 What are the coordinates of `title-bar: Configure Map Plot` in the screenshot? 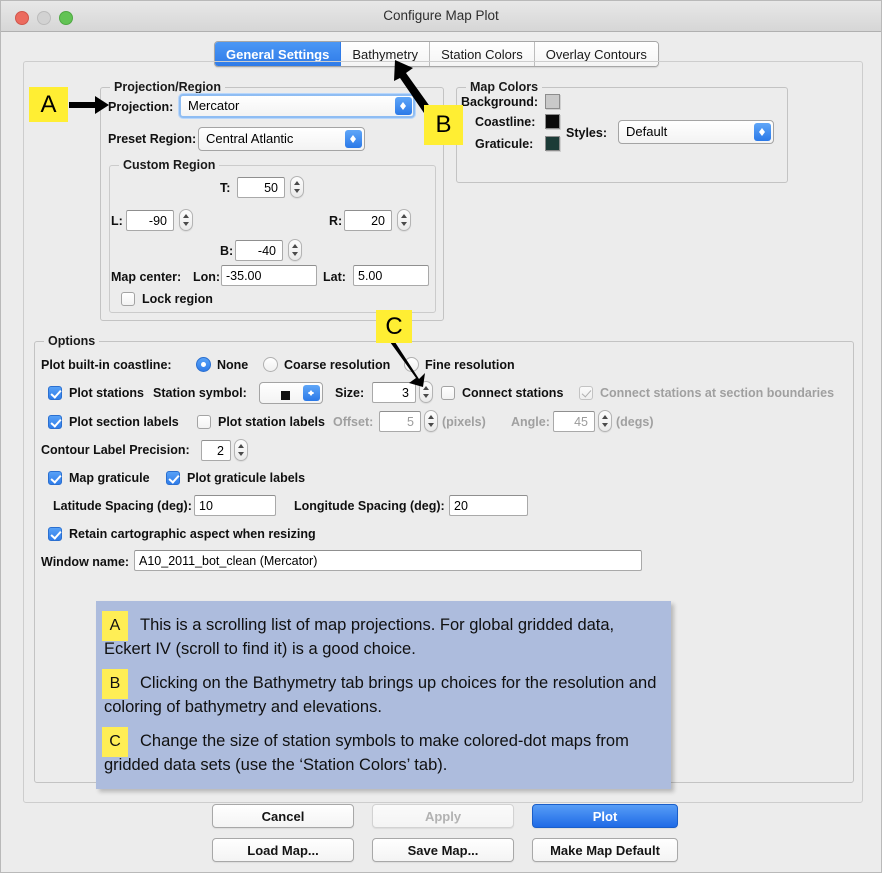 It's located at (441, 16).